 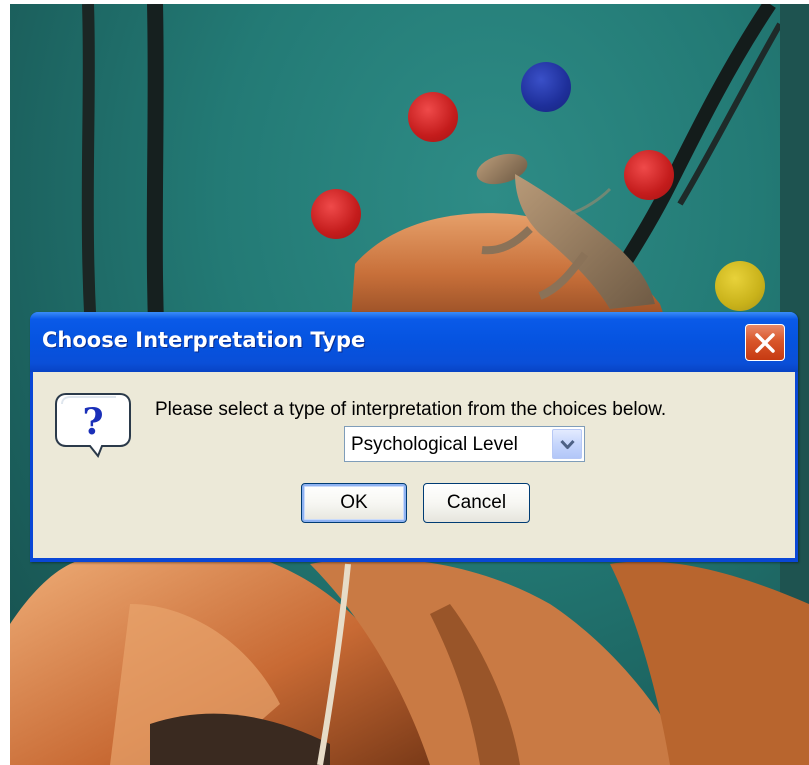 I want to click on ok-button: OK, so click(x=354, y=503).